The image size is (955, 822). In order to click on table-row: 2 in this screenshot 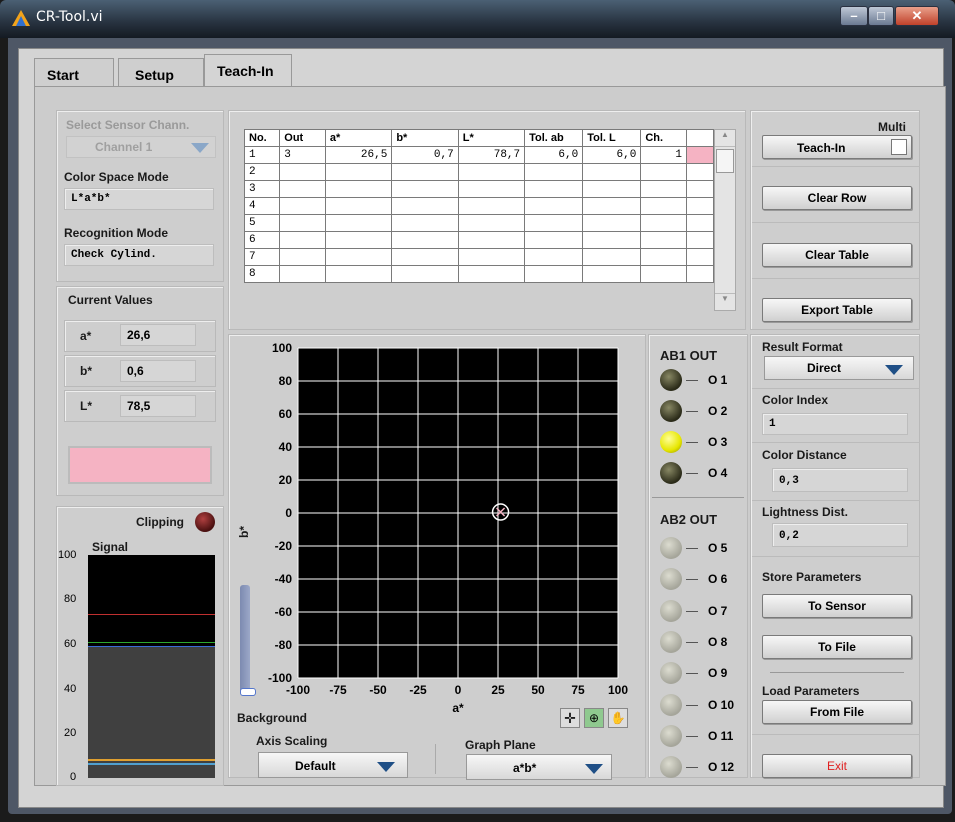, I will do `click(479, 172)`.